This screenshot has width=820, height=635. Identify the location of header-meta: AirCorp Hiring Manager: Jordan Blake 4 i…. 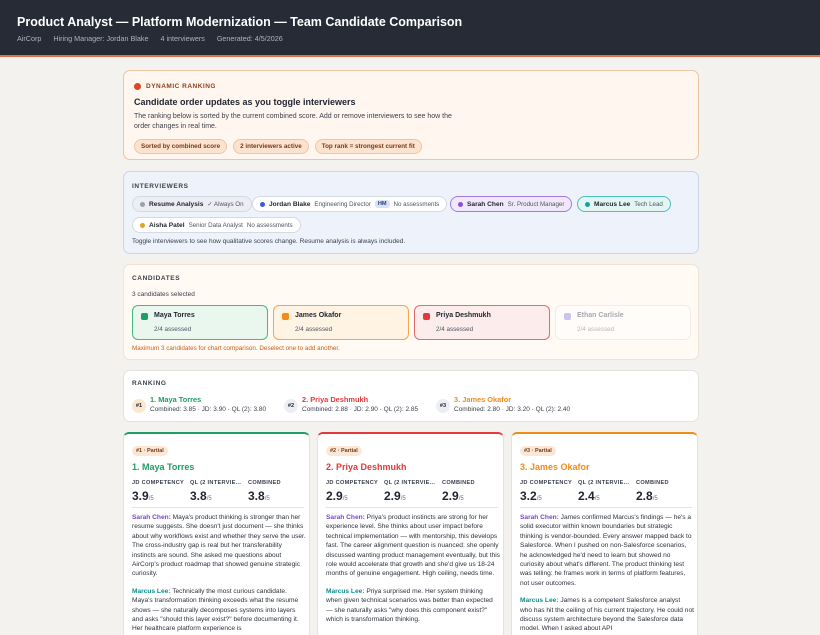
(150, 38).